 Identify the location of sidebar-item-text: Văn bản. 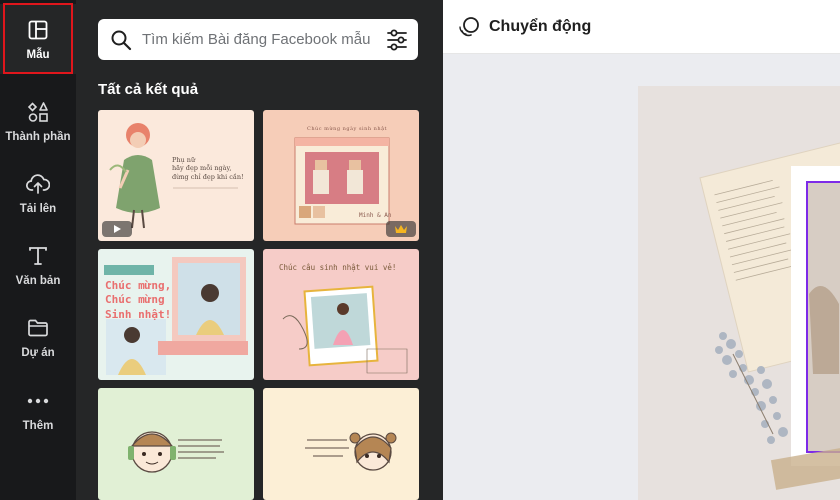
(38, 265).